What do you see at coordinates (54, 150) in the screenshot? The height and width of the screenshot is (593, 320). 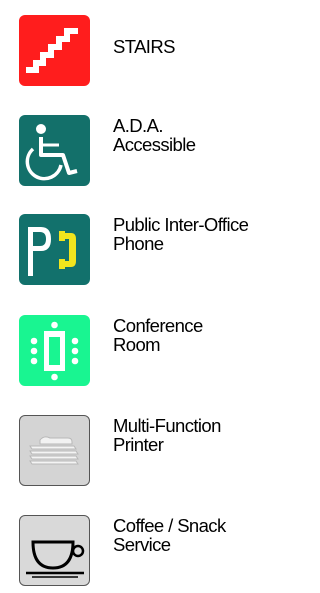 I see `wheelchair-icon` at bounding box center [54, 150].